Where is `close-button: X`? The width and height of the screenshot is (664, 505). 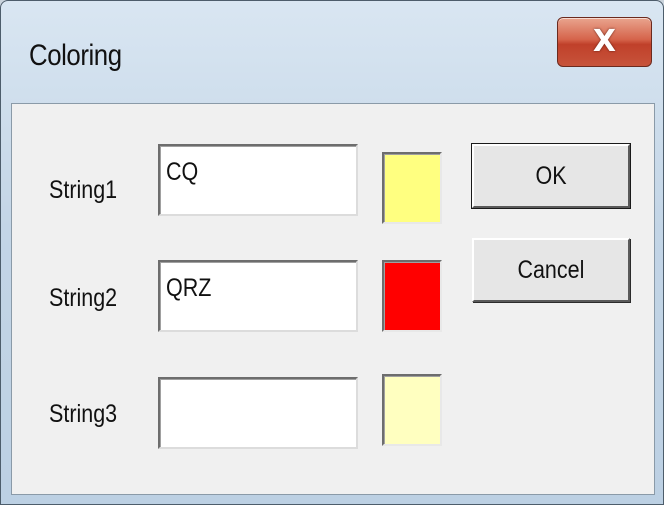 close-button: X is located at coordinates (604, 42).